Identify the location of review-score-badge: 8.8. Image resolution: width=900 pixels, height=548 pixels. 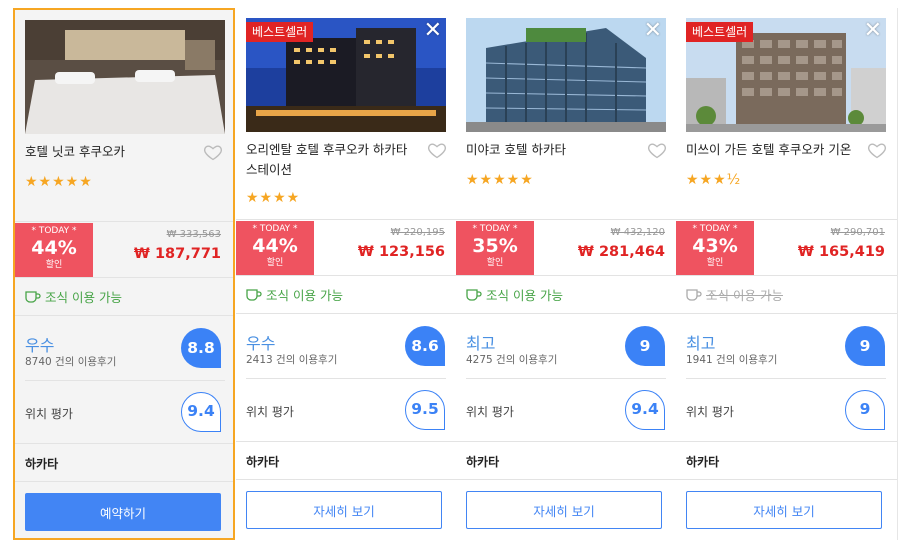
(201, 348).